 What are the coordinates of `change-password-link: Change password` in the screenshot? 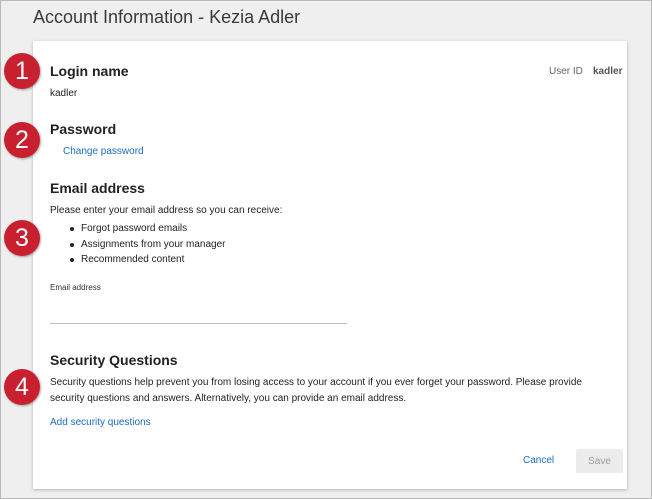 It's located at (103, 151).